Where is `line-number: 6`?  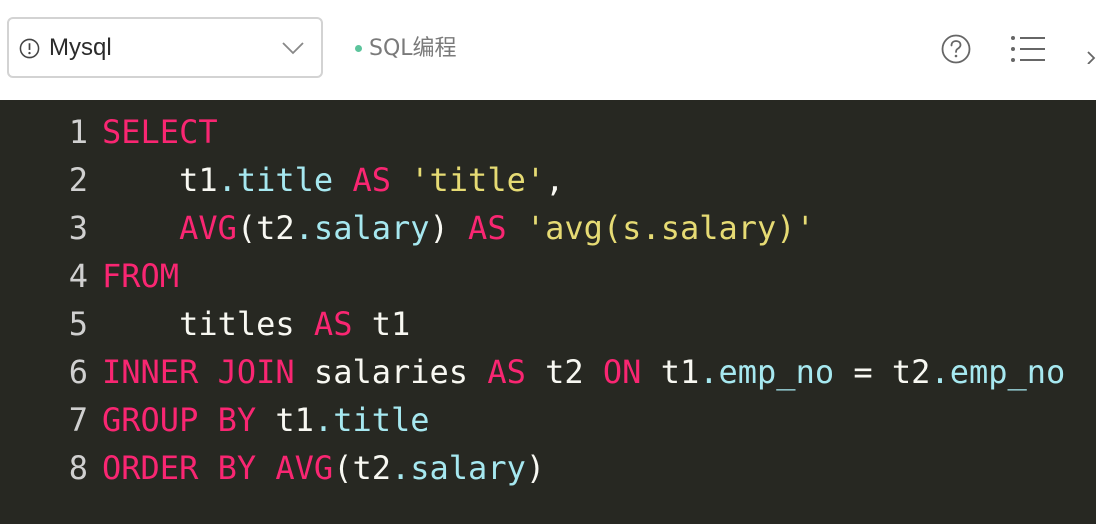
line-number: 6 is located at coordinates (78, 372).